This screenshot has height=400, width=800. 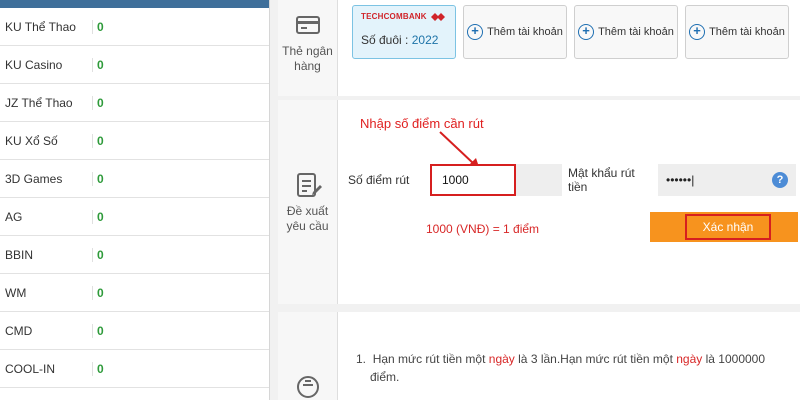 What do you see at coordinates (385, 40) in the screenshot?
I see `account-suffix-label: Số đuôi :` at bounding box center [385, 40].